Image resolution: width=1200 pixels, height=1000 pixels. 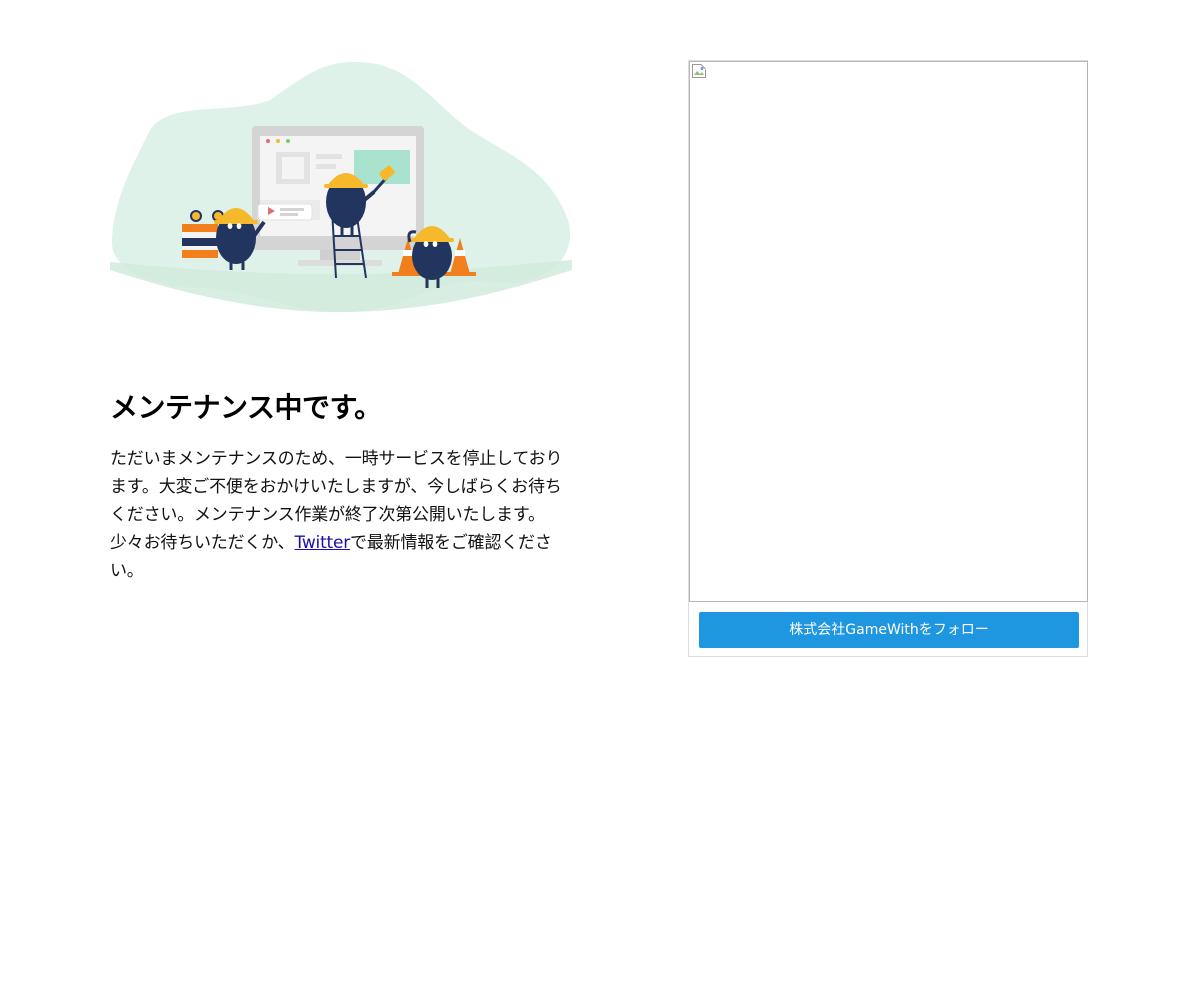 What do you see at coordinates (699, 71) in the screenshot?
I see `broken-image-icon` at bounding box center [699, 71].